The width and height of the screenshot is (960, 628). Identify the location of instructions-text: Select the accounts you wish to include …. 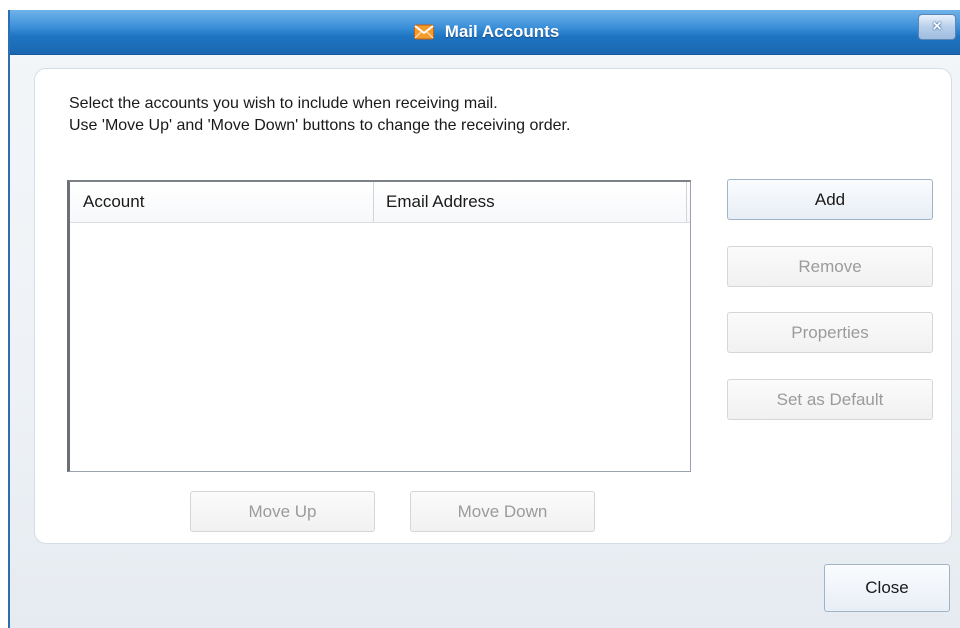
(319, 115).